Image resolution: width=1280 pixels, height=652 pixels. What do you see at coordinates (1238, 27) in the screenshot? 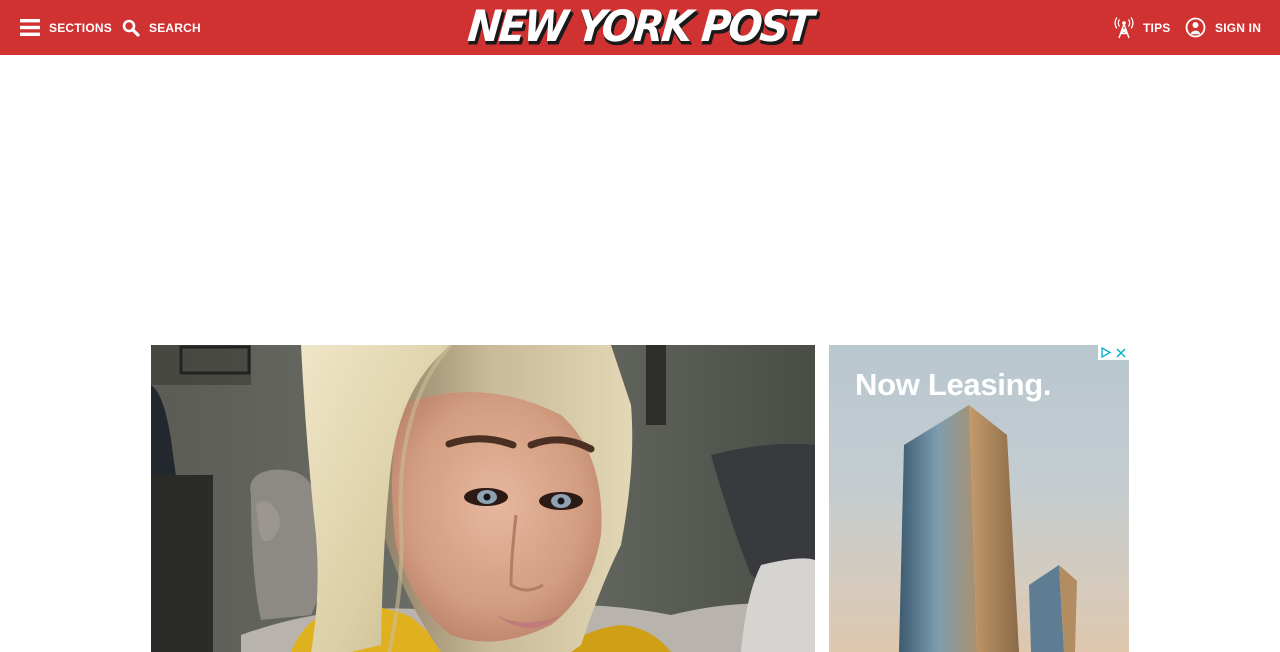
I see `sign-in-label: SIGN IN` at bounding box center [1238, 27].